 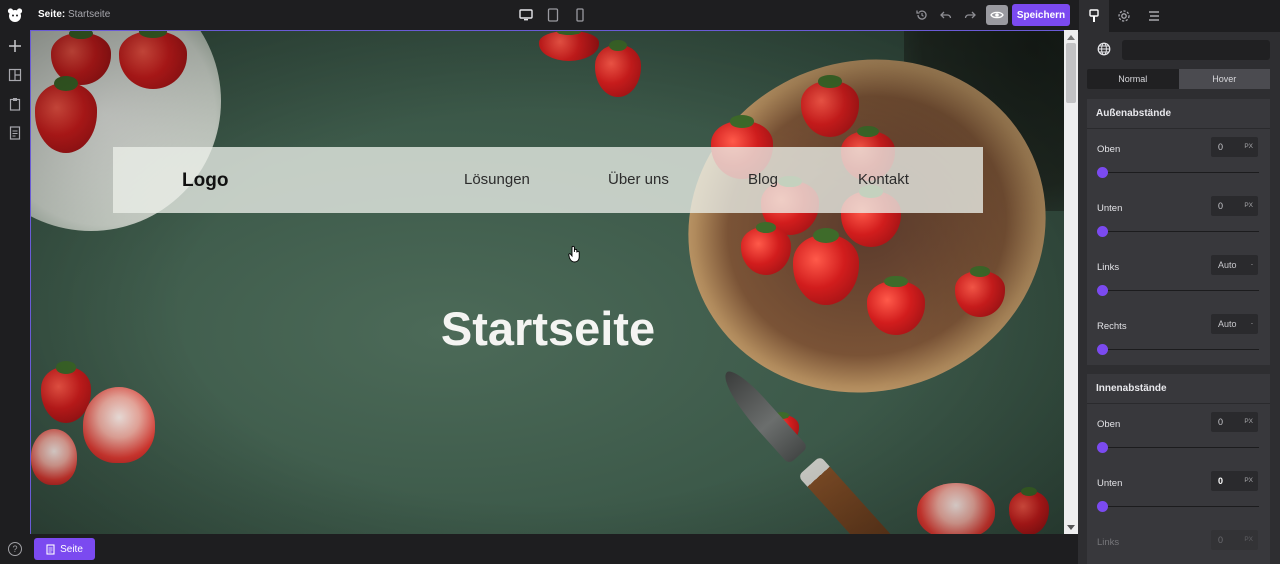 I want to click on brush-icon, so click(x=1094, y=15).